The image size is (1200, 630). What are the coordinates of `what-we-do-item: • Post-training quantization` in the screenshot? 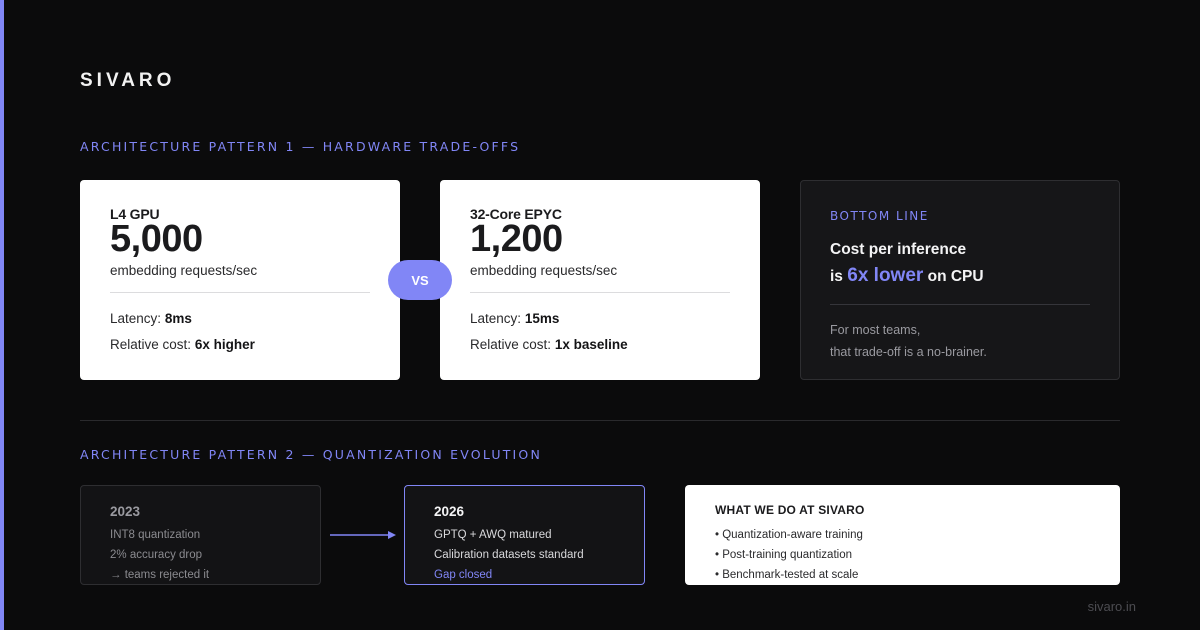 It's located at (783, 555).